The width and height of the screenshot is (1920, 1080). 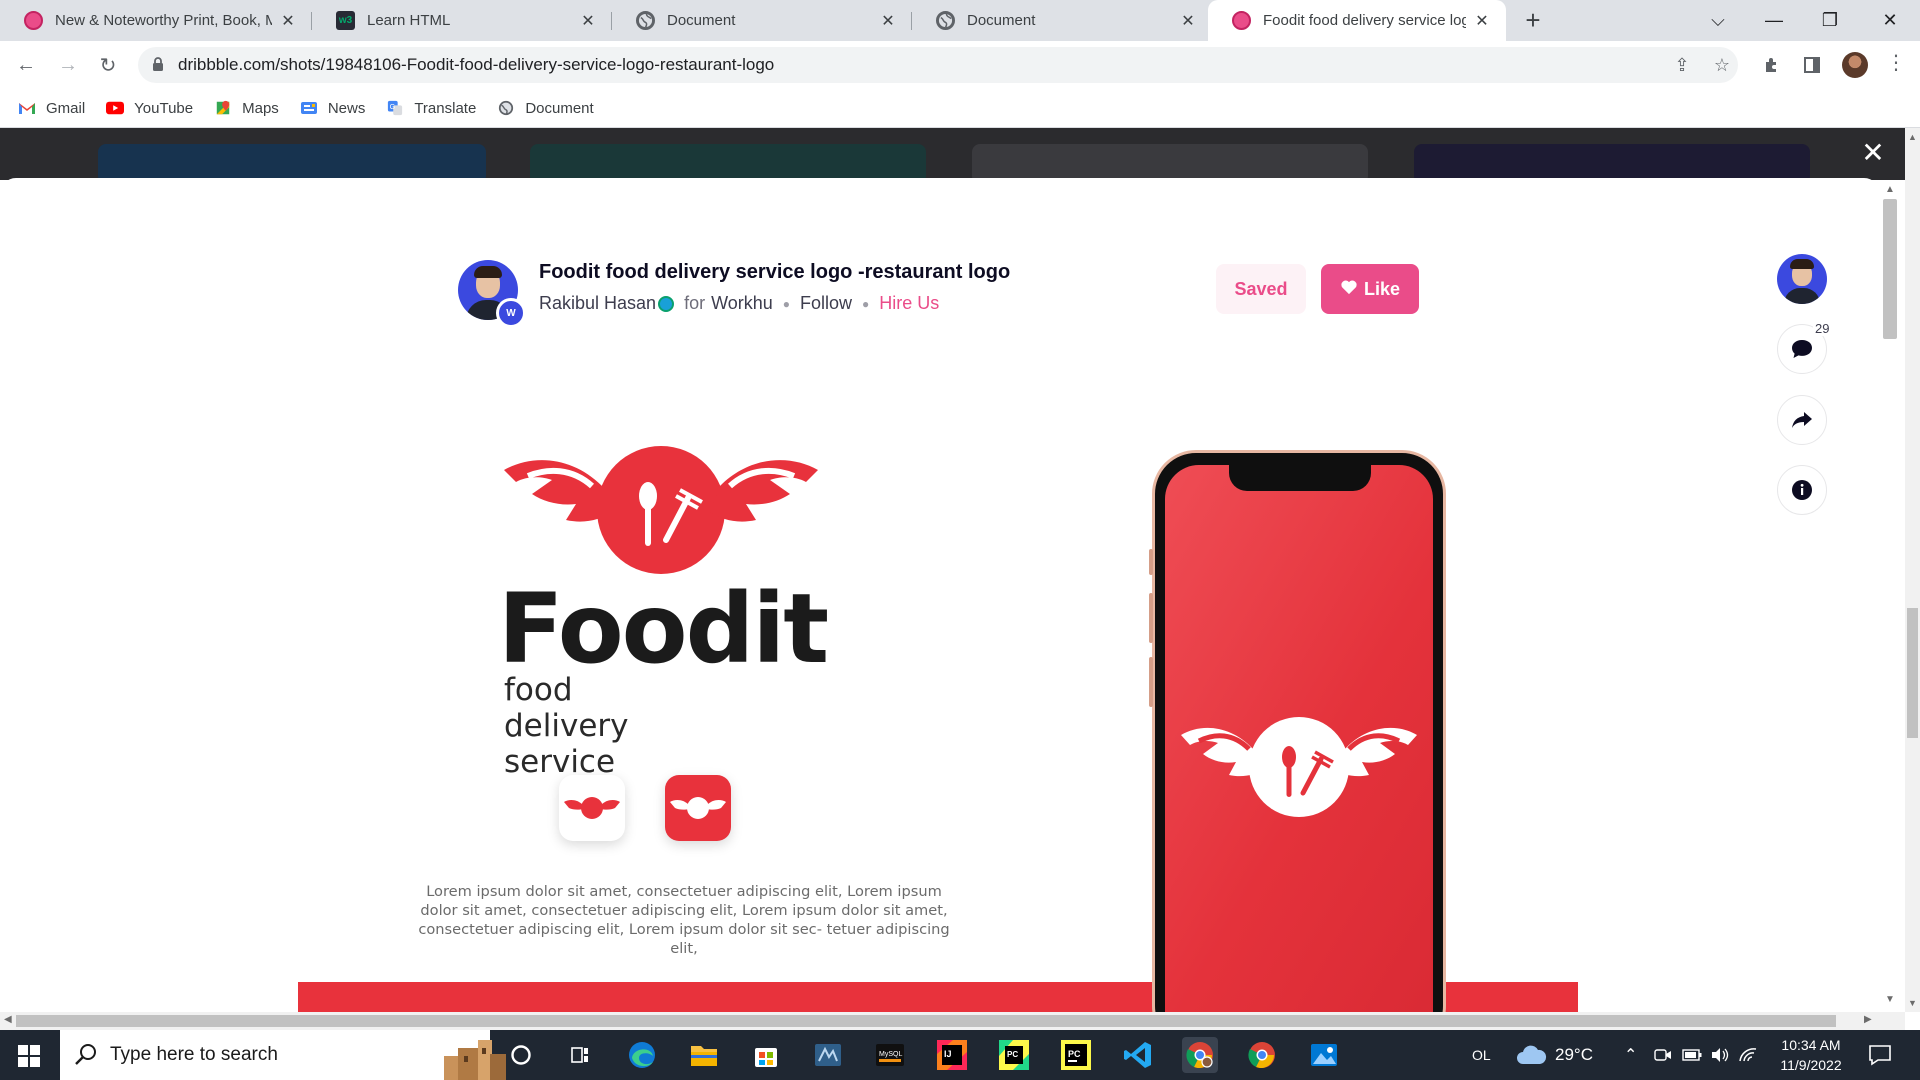 What do you see at coordinates (762, 20) in the screenshot?
I see `tab-document-1: Document ✕` at bounding box center [762, 20].